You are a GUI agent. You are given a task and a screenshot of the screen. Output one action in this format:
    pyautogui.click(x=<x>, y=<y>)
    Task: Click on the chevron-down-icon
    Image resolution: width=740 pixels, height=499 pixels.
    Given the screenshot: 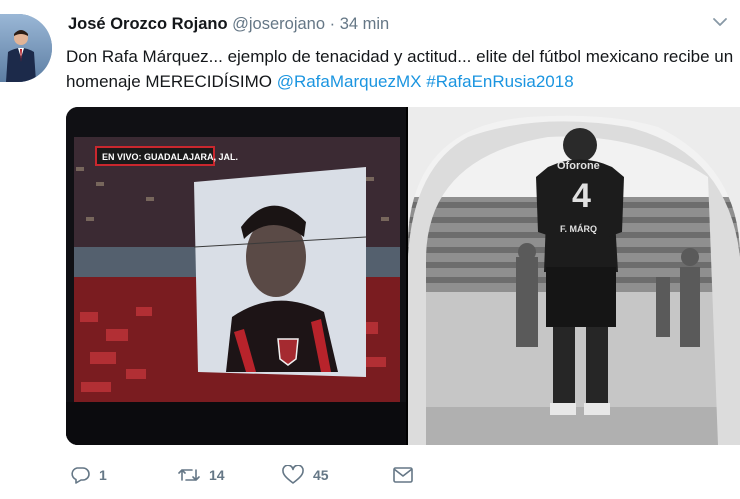 What is the action you would take?
    pyautogui.click(x=720, y=22)
    